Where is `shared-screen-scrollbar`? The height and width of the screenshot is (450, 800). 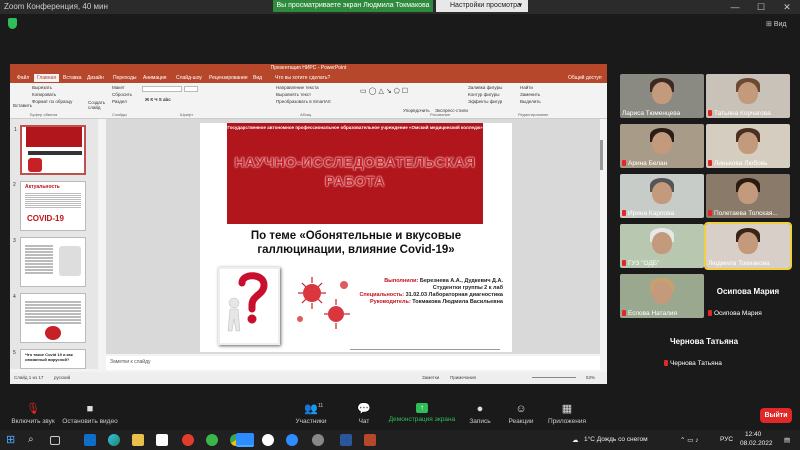 shared-screen-scrollbar is located at coordinates (601, 155).